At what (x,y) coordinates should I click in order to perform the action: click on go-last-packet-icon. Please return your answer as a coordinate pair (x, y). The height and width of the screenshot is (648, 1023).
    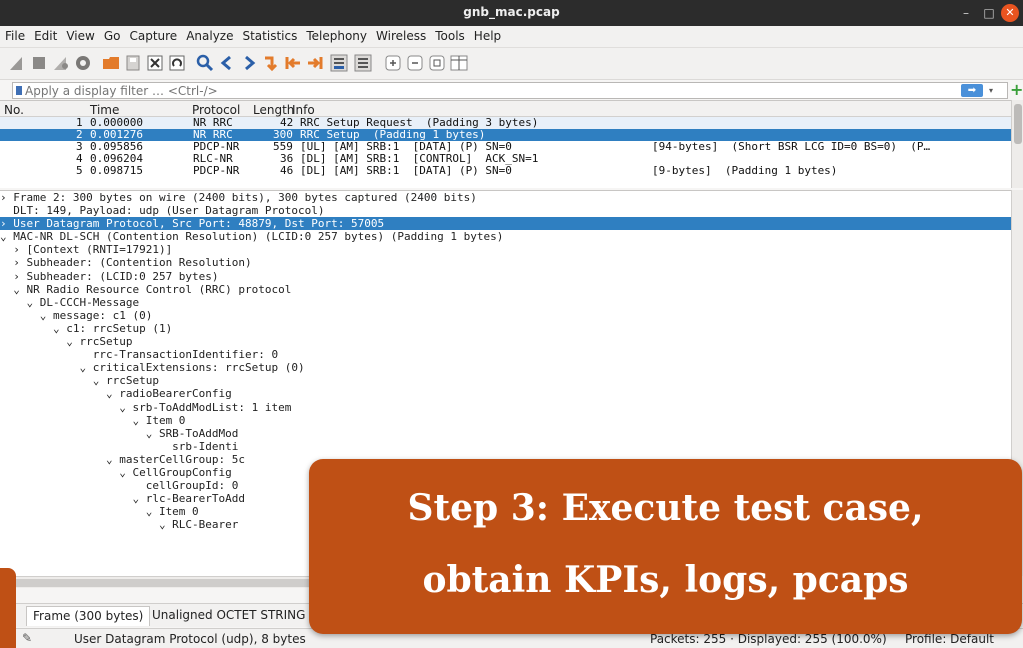
    Looking at the image, I should click on (315, 63).